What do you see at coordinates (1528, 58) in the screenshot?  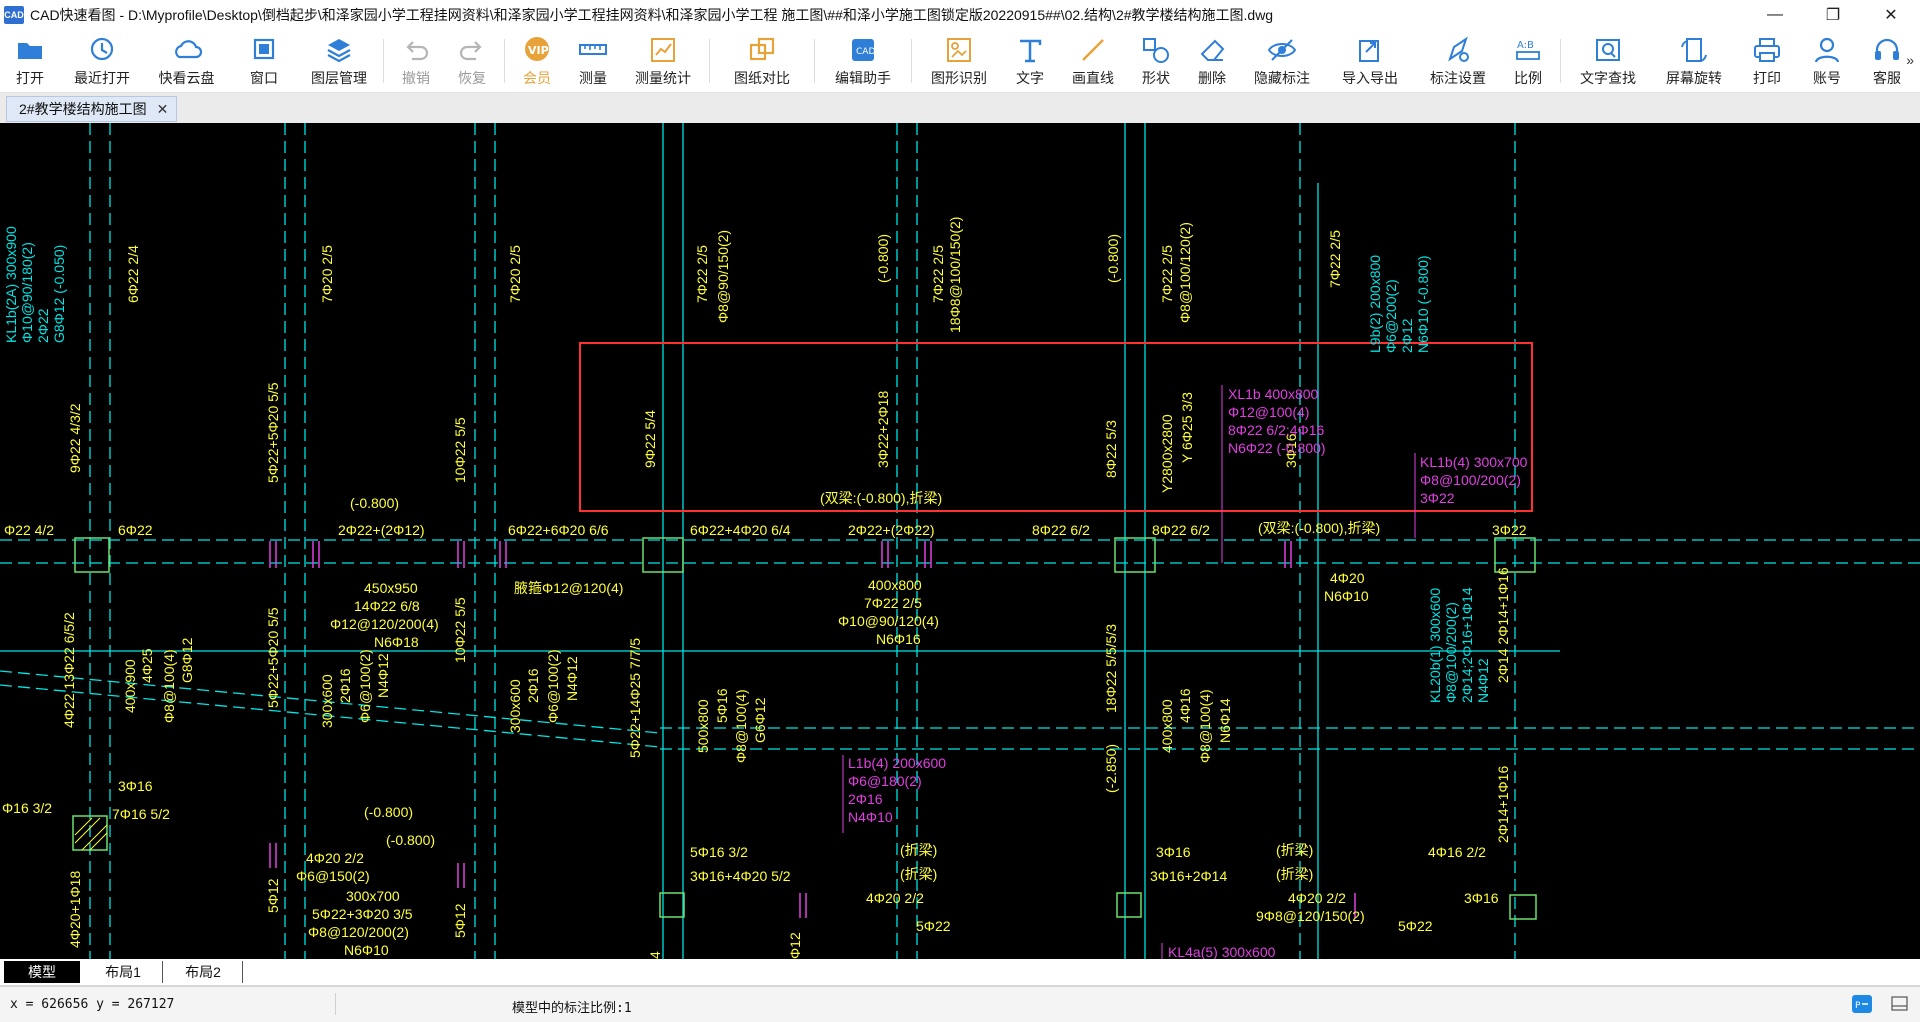 I see `toolbar-scale-button: A:B 比例` at bounding box center [1528, 58].